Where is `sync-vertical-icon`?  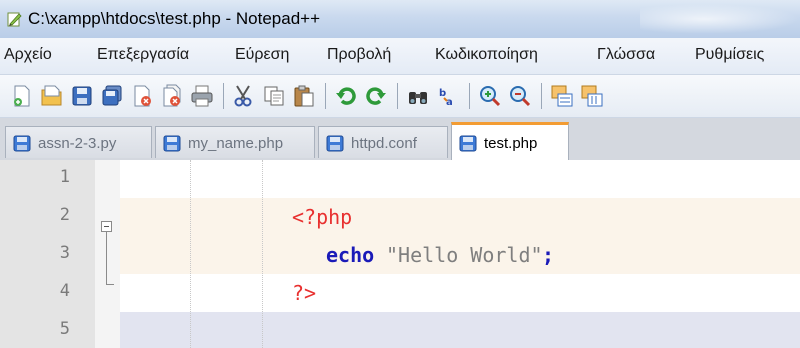
sync-vertical-icon is located at coordinates (562, 96).